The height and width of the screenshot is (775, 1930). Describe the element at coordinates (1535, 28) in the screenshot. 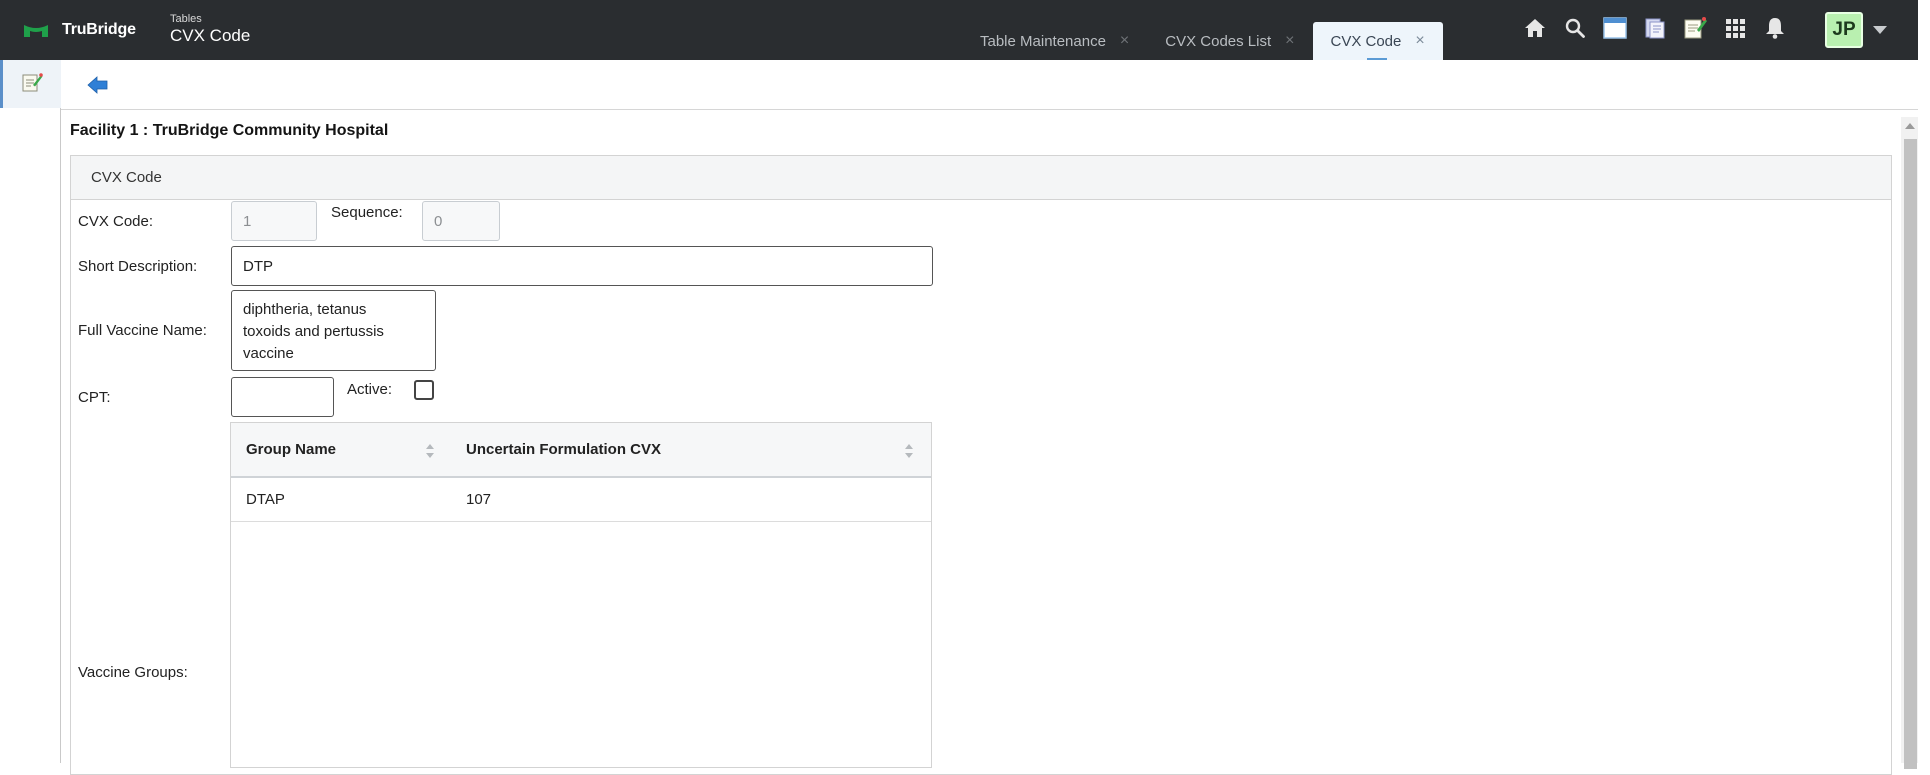

I see `home-icon` at that location.